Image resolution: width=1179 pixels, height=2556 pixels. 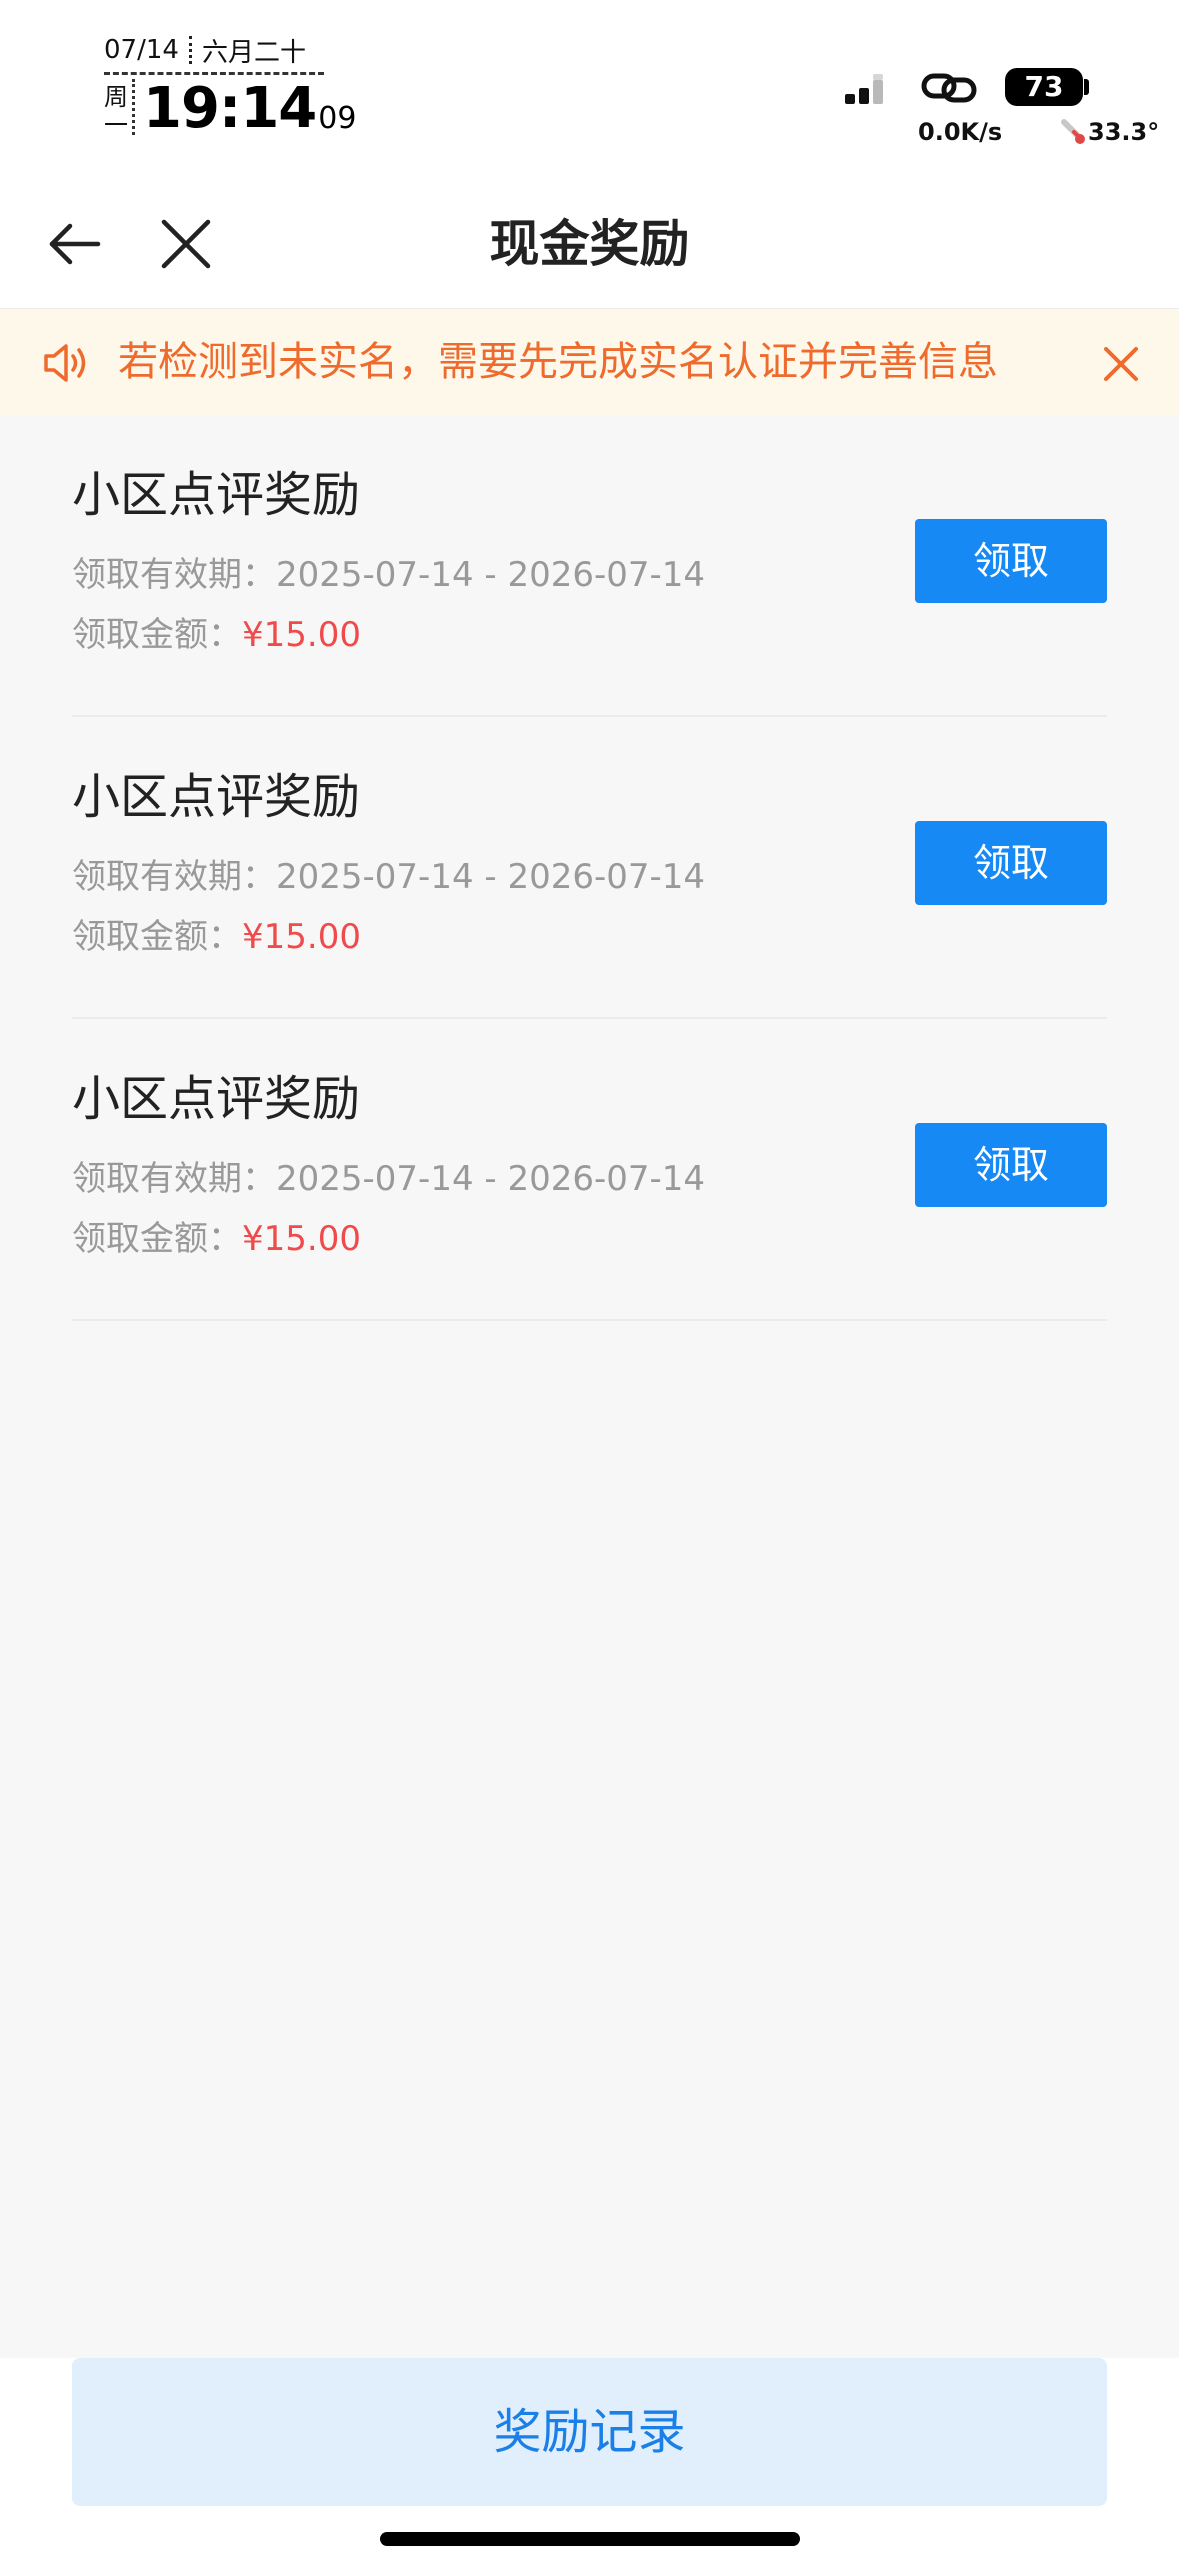 I want to click on speaker-icon, so click(x=65, y=363).